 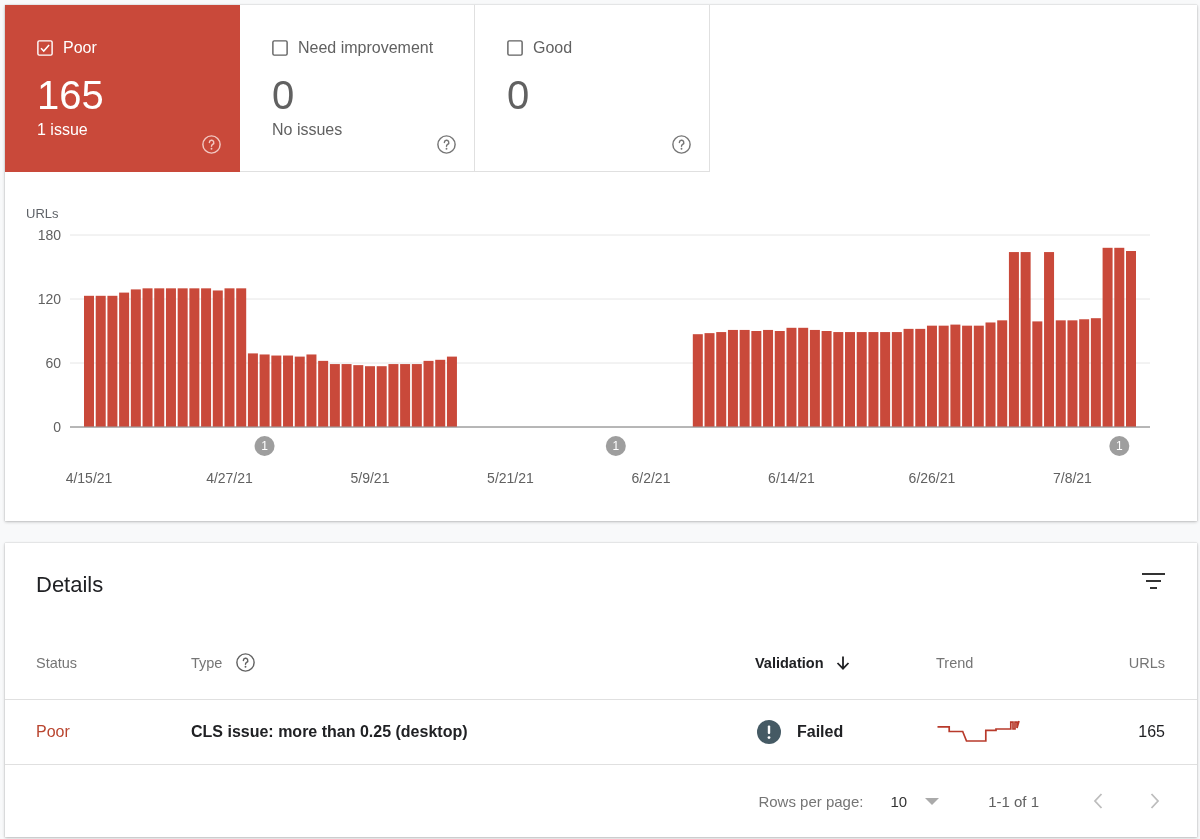 I want to click on status-tile: Need improvement 0 No issues, so click(x=357, y=88).